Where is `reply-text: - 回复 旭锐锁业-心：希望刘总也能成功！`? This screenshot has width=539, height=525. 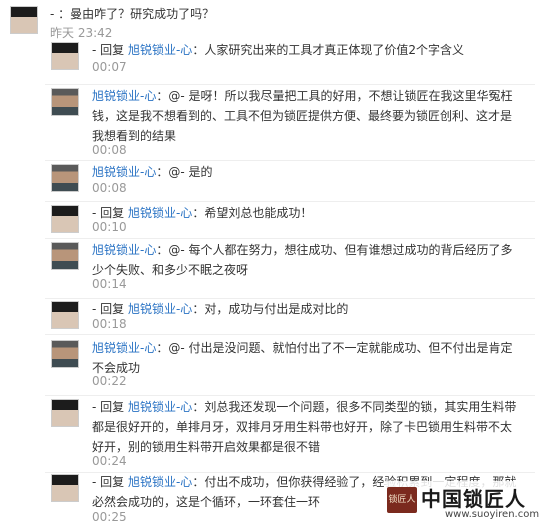 reply-text: - 回复 旭锐锁业-心：希望刘总也能成功！ is located at coordinates (307, 213).